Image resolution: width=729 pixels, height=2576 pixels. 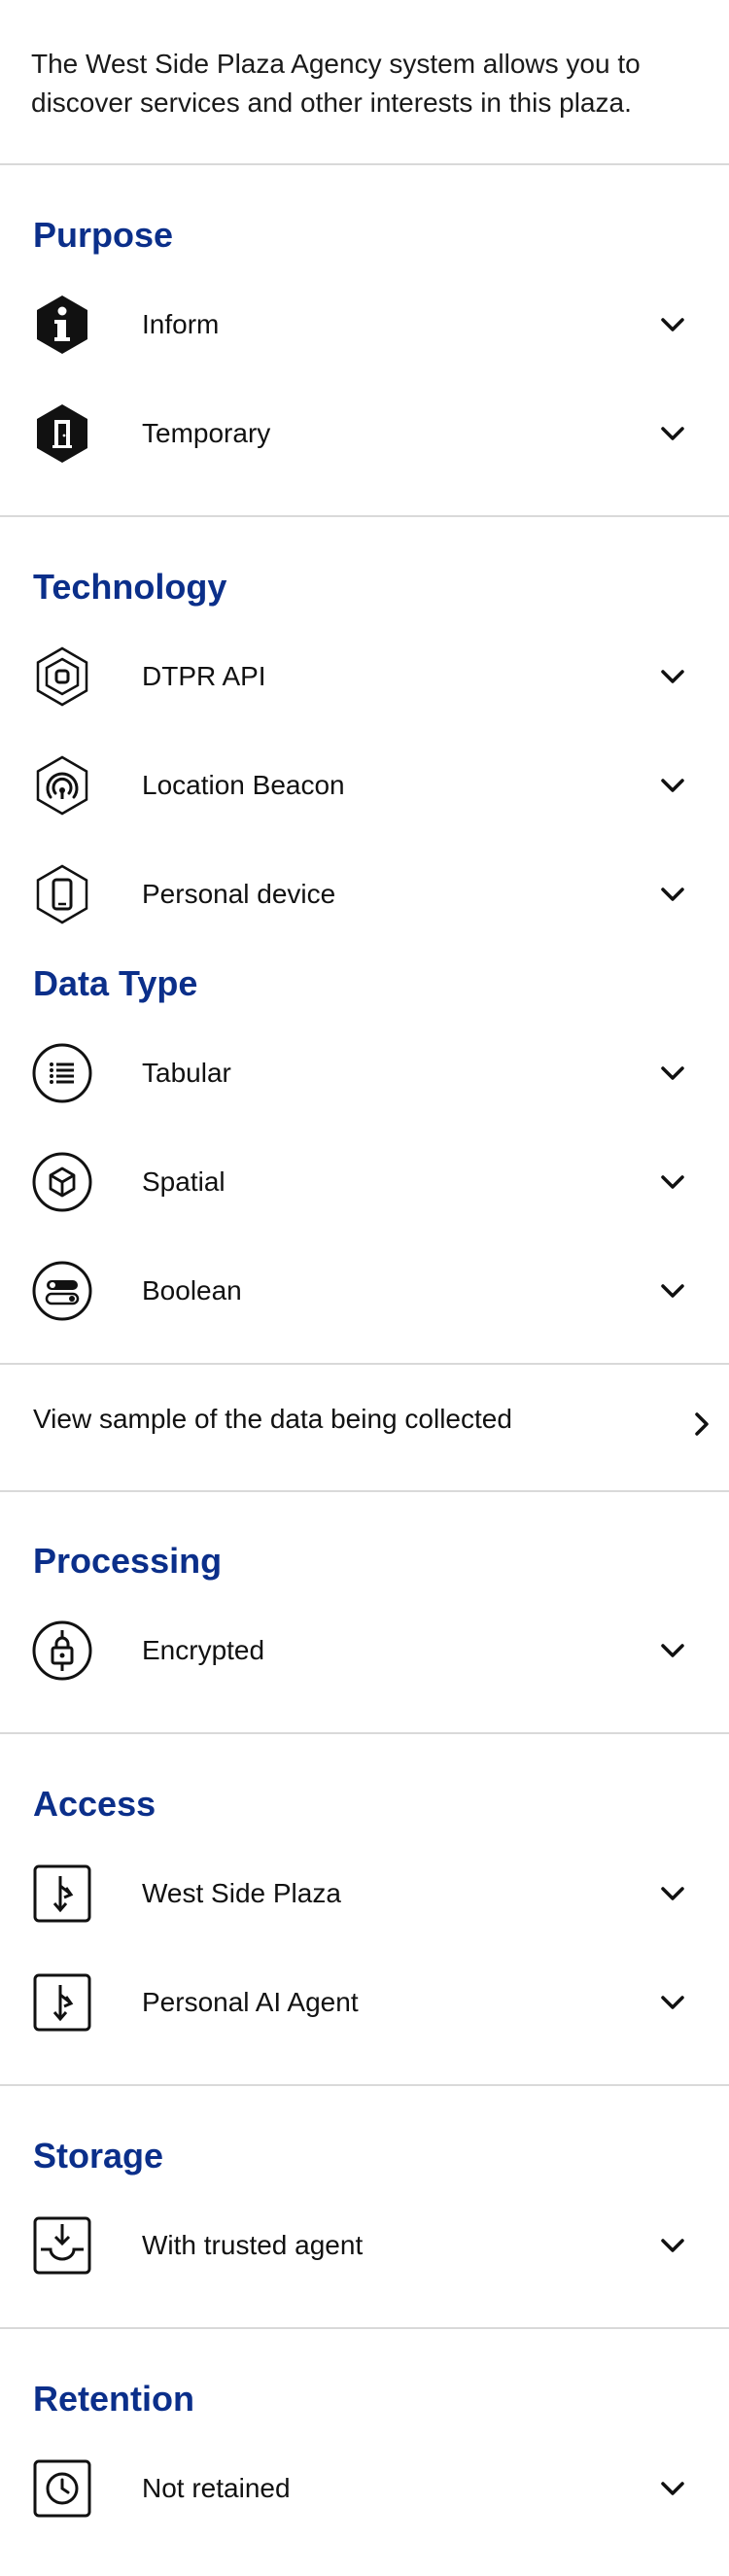 I want to click on row-with-trusted-agent: With trusted agent, so click(x=364, y=2246).